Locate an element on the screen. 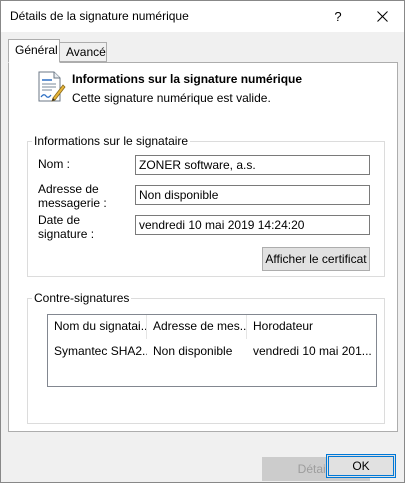  ok-focus-ring is located at coordinates (361, 466).